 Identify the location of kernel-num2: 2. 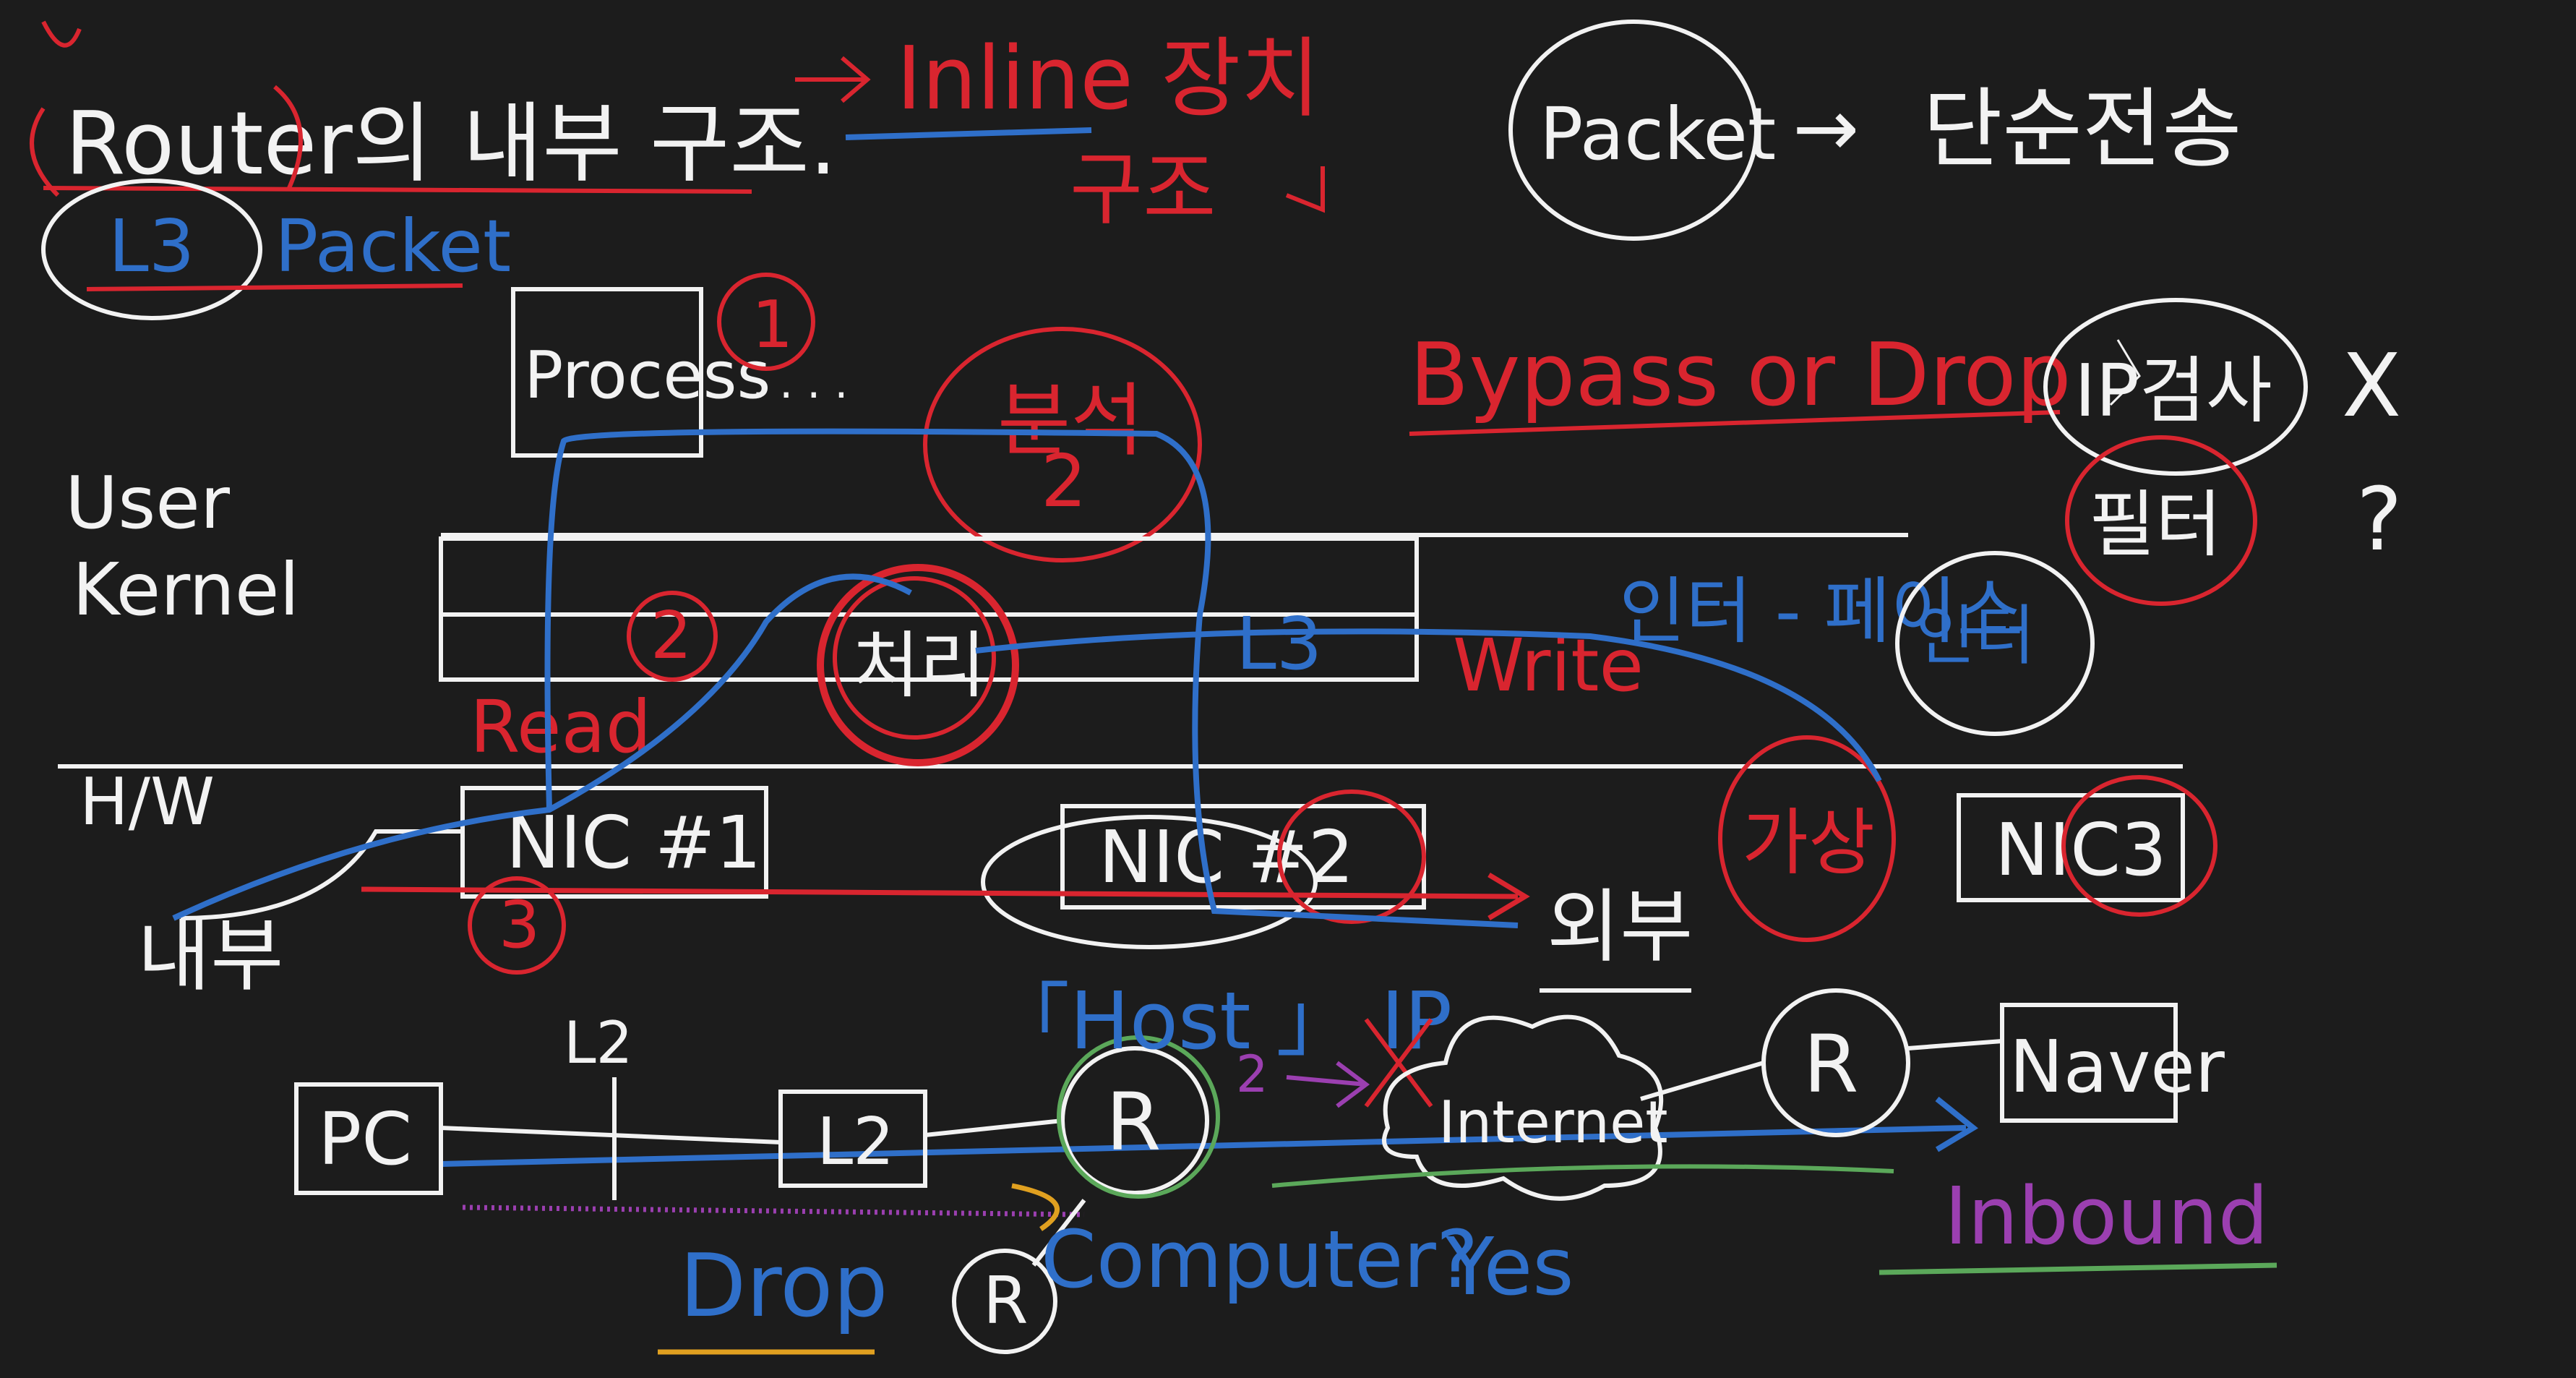
(672, 636).